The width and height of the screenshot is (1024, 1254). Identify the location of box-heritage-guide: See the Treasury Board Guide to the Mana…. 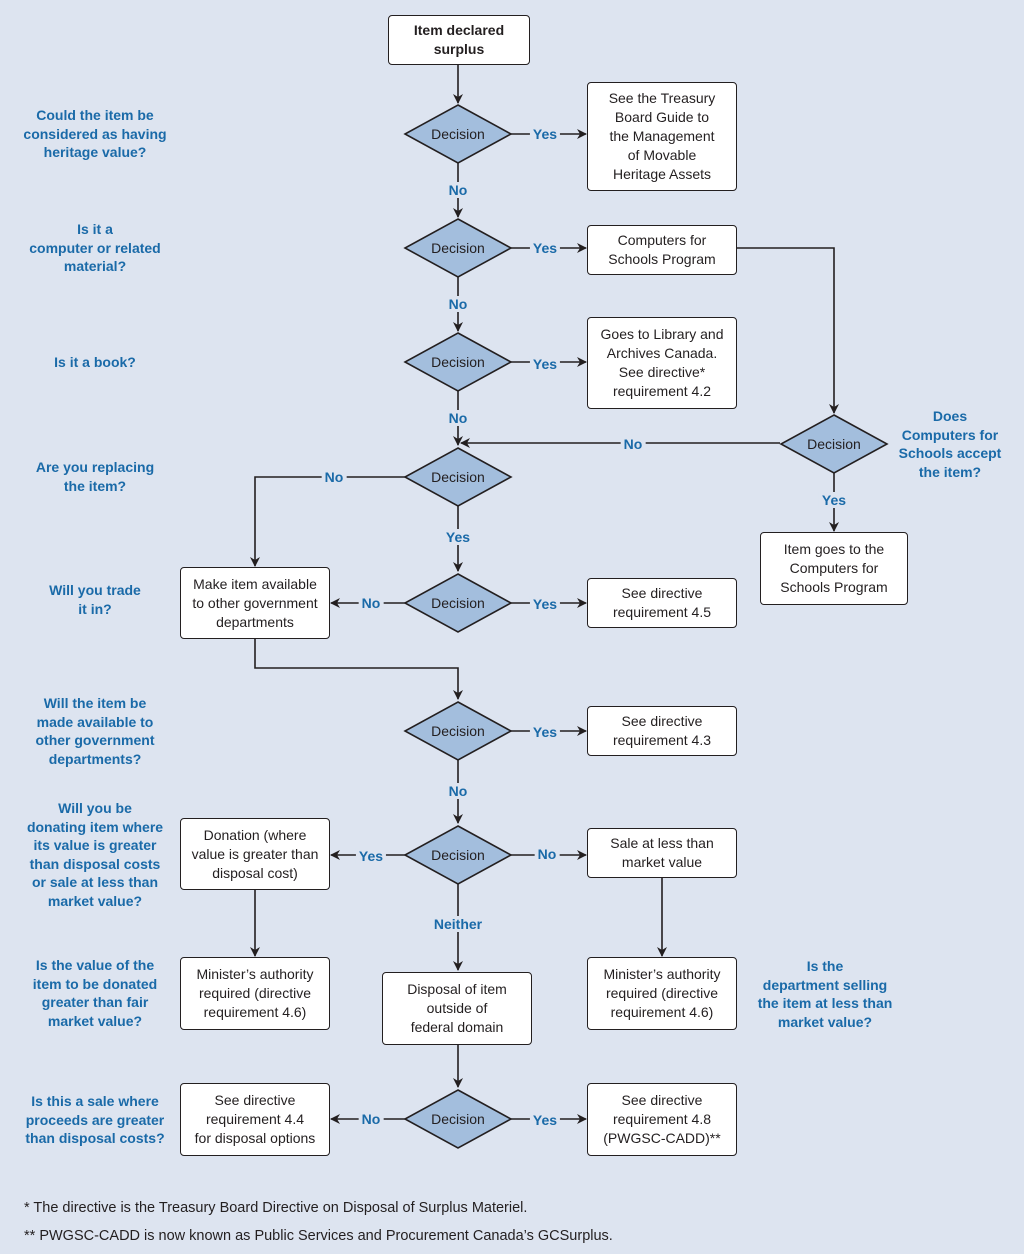
(662, 136).